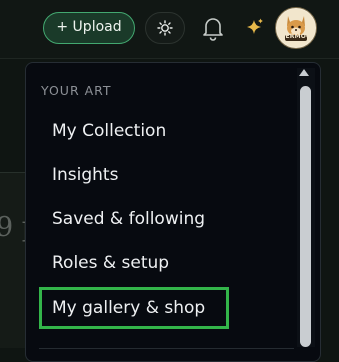  I want to click on avatar-image, so click(296, 28).